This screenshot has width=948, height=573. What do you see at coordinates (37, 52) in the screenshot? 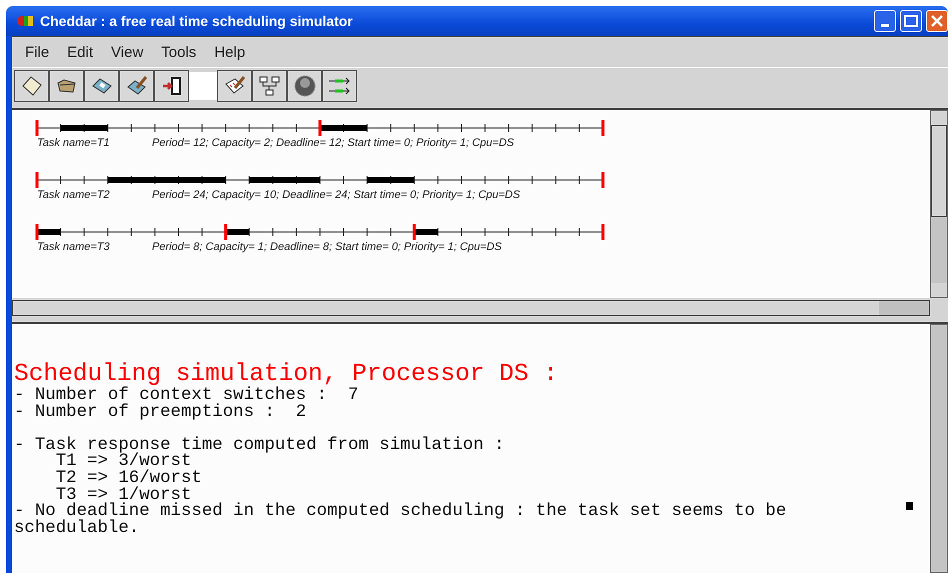
I see `menu-item: File` at bounding box center [37, 52].